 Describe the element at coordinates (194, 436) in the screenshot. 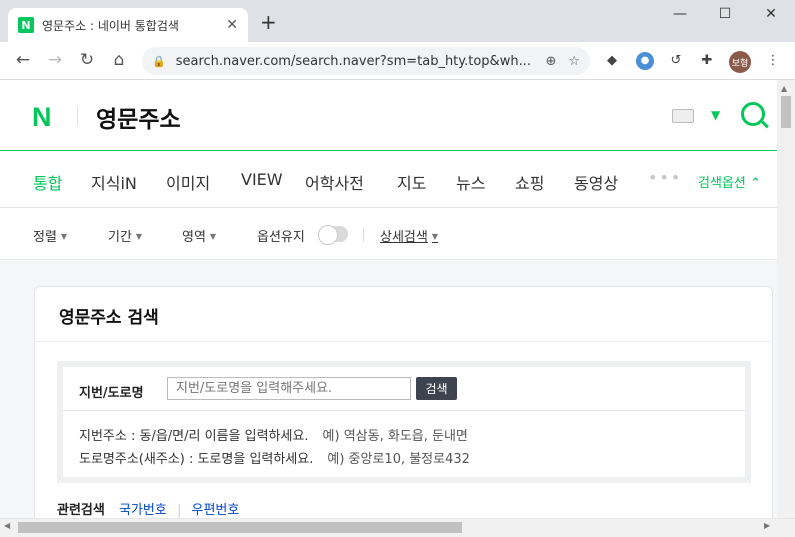

I see `help-jibun-text: 지번주소 : 동/읍/면/리 이름을 입력하세요.` at that location.